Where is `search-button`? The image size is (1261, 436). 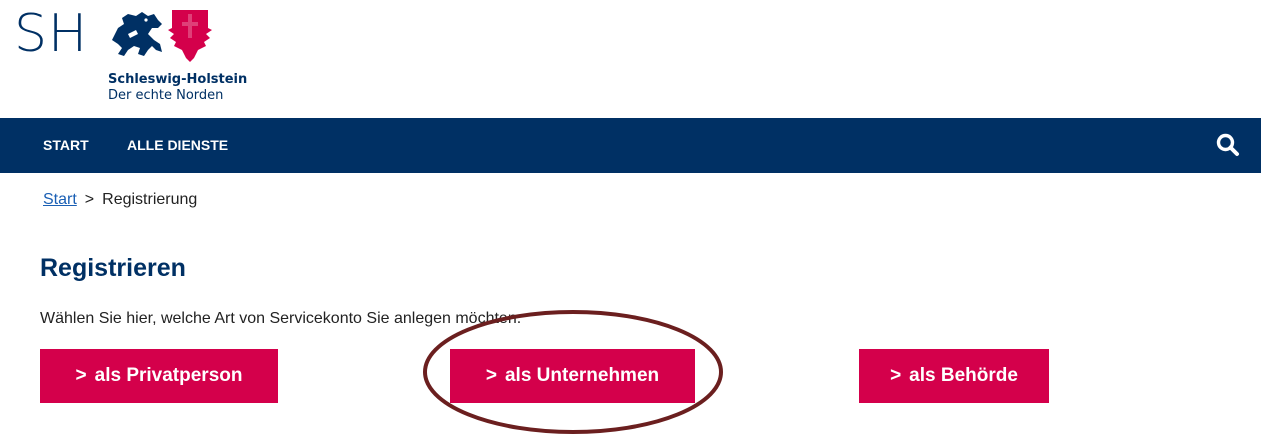
search-button is located at coordinates (1228, 145).